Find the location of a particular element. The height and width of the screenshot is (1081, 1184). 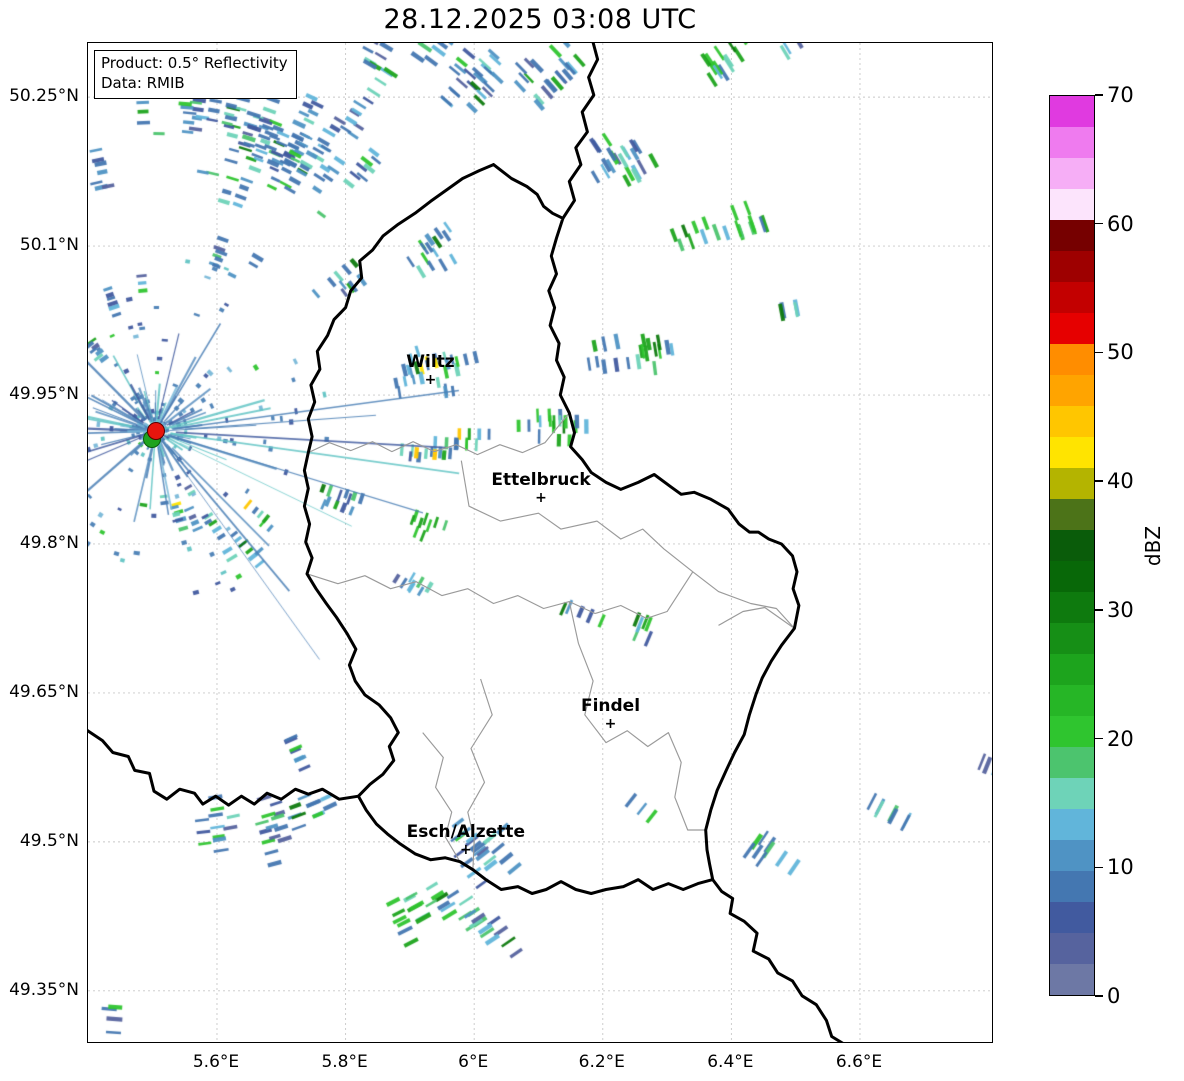

lat-tick-label: 49.65°N is located at coordinates (44, 691).